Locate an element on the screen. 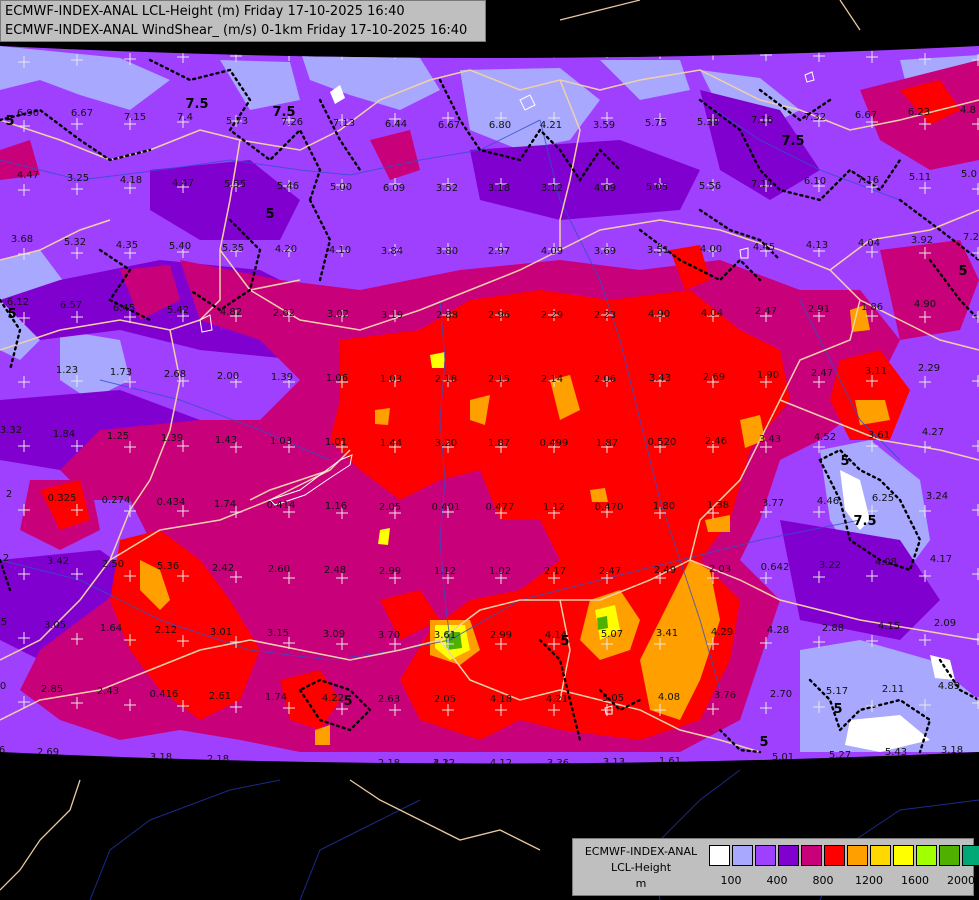 This screenshot has height=900, width=979. wind-shear-value: 4.35 is located at coordinates (127, 245).